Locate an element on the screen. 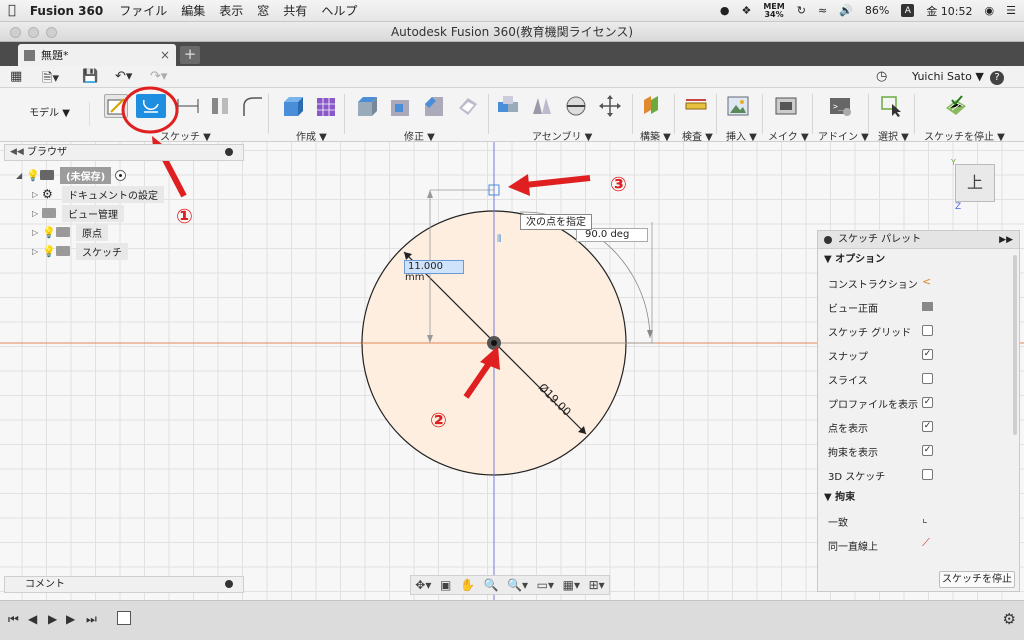  new-component-icon is located at coordinates (508, 106).